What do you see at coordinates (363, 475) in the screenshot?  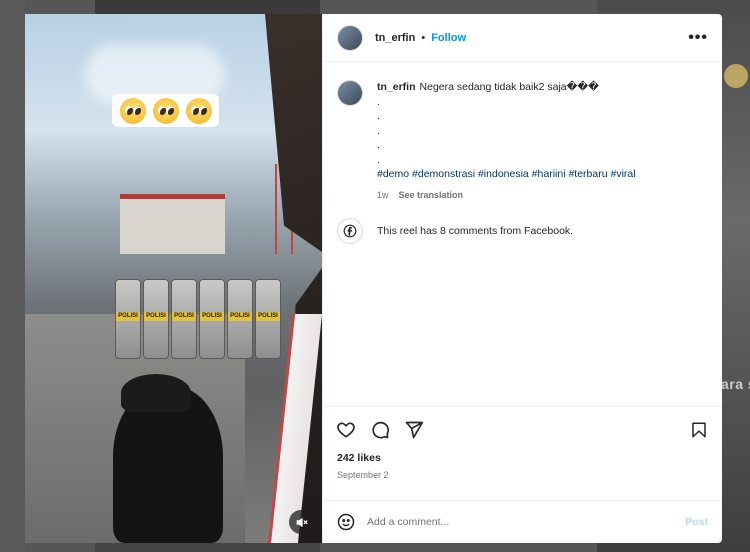 I see `post-date: September 2` at bounding box center [363, 475].